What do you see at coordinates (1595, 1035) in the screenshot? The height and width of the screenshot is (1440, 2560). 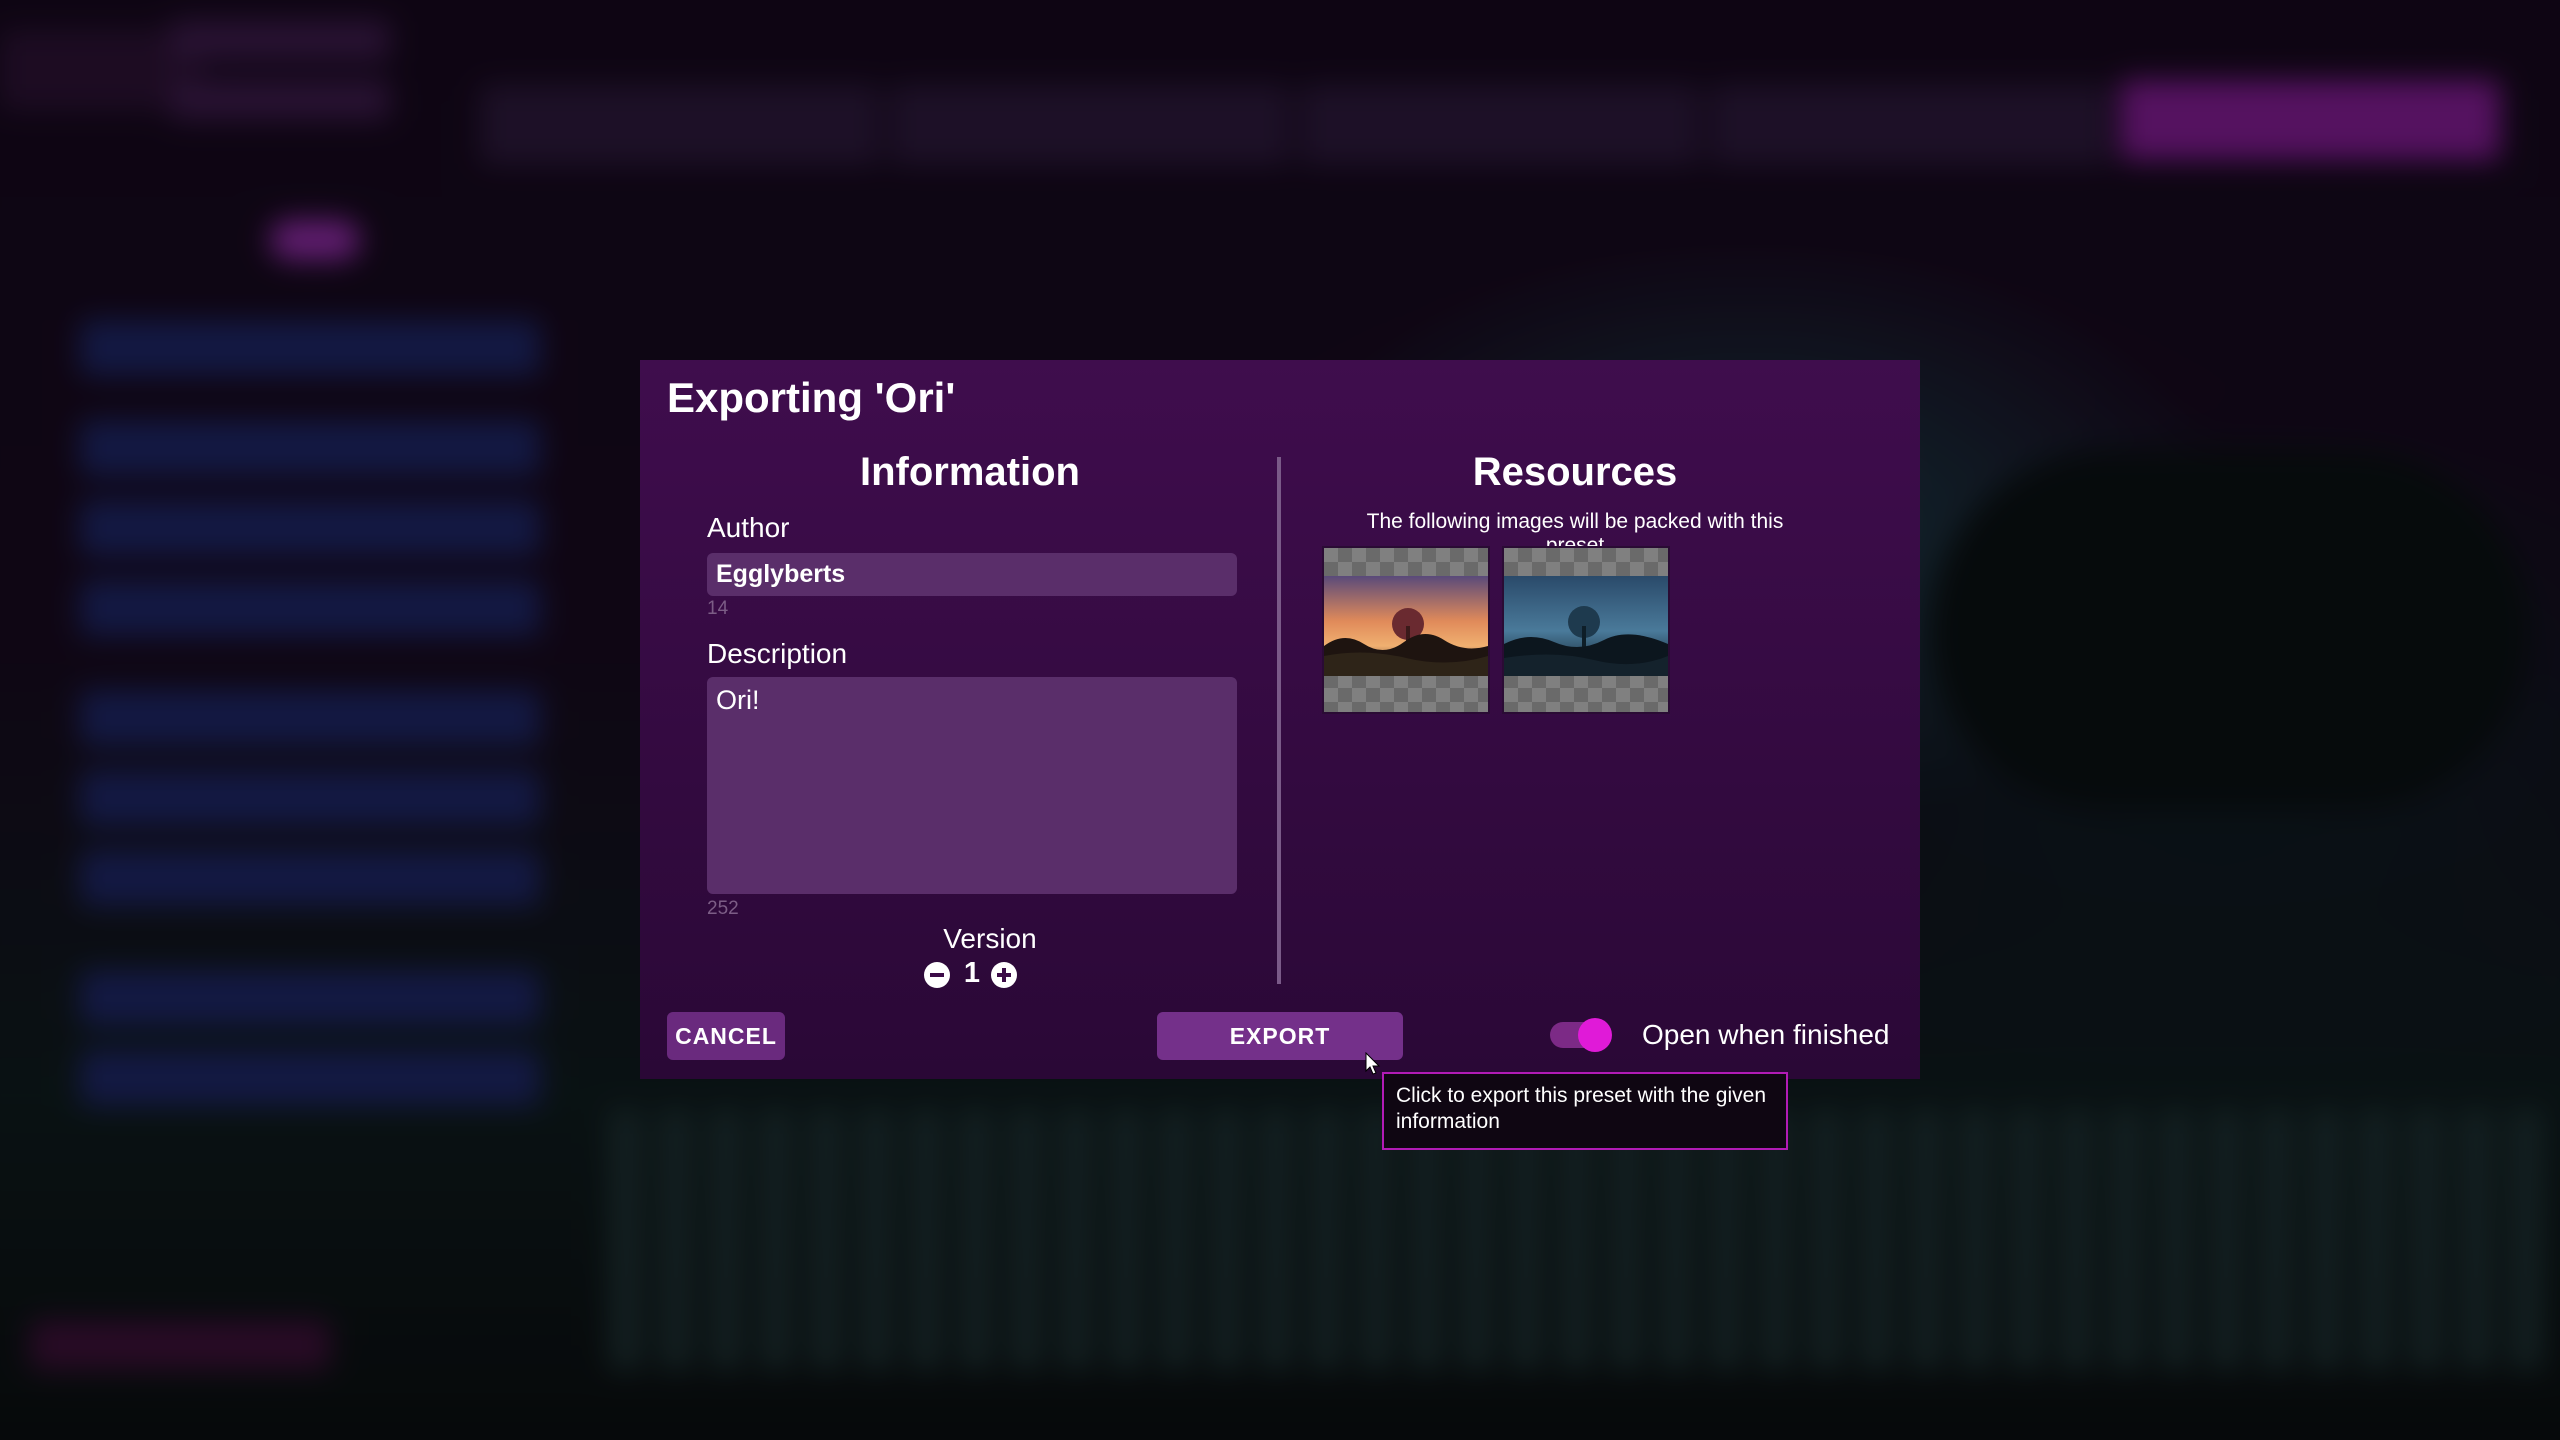 I see `toggle-knob` at bounding box center [1595, 1035].